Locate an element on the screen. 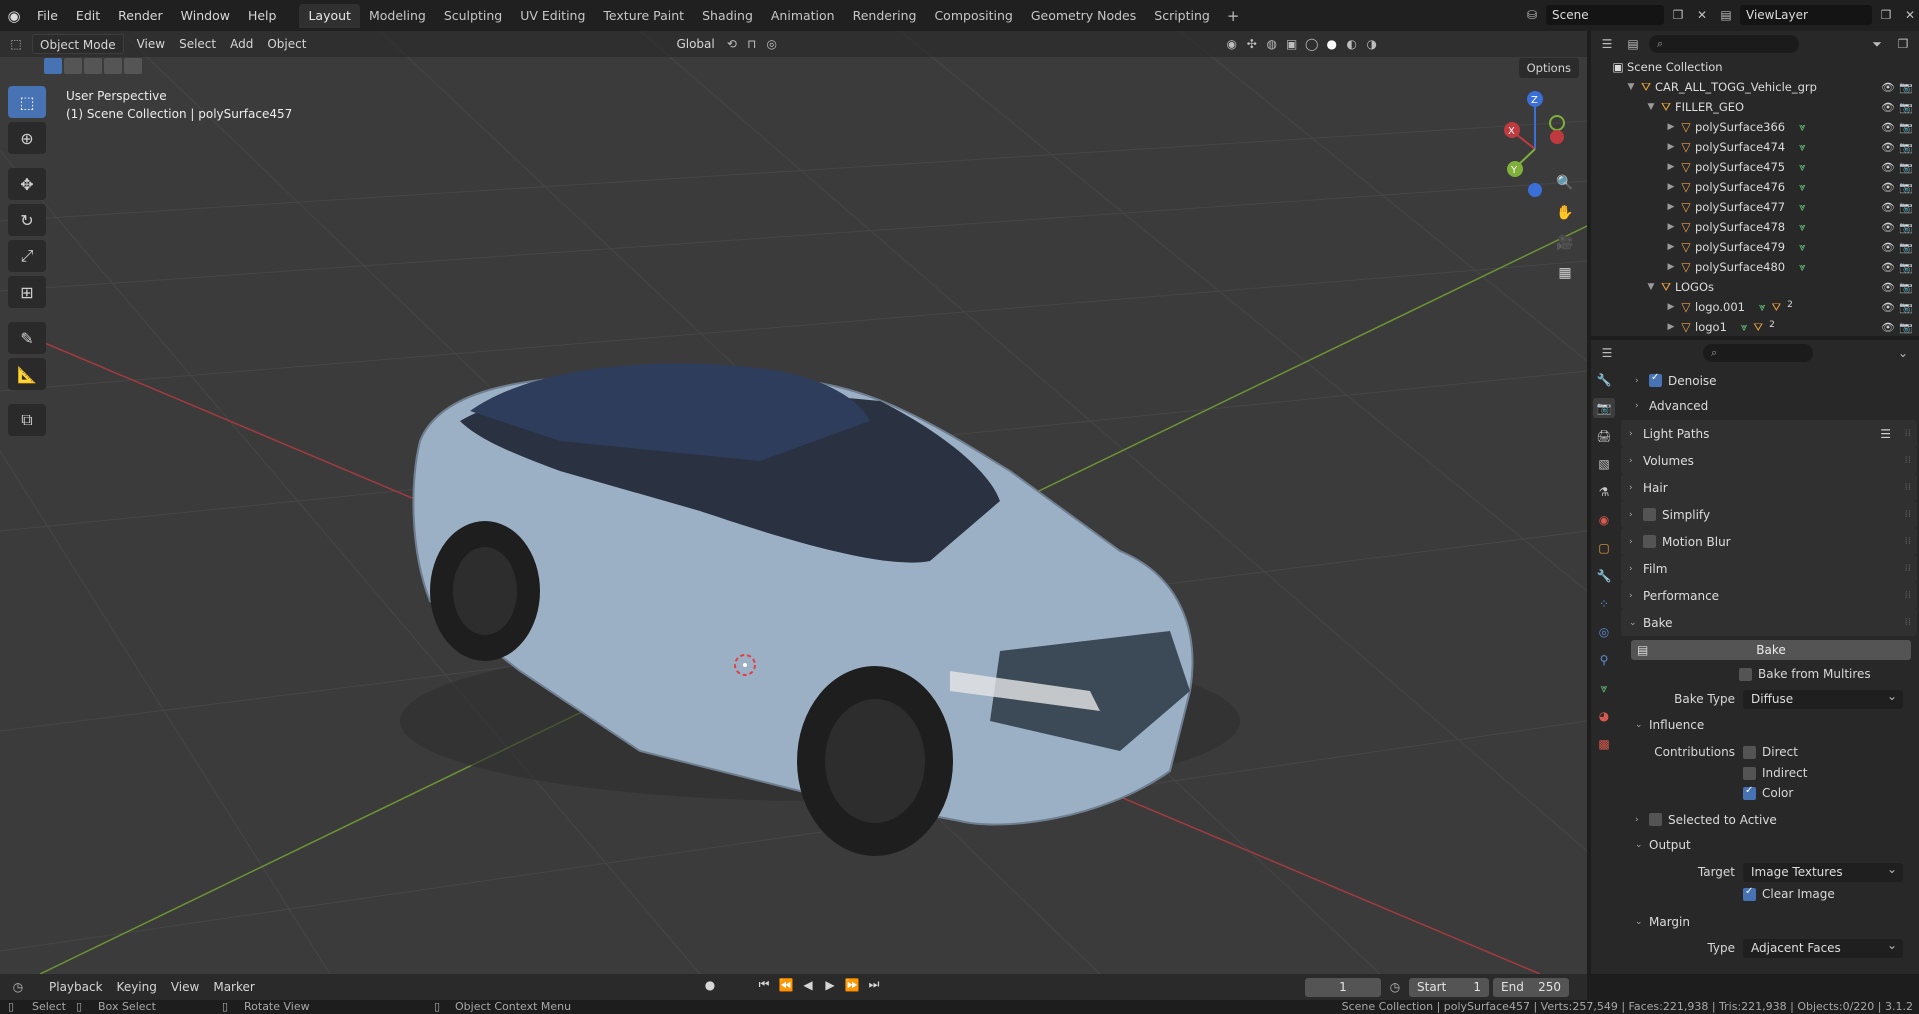 This screenshot has width=1919, height=1014. panel-simplify: › Simplify ⁞⁞ is located at coordinates (1769, 514).